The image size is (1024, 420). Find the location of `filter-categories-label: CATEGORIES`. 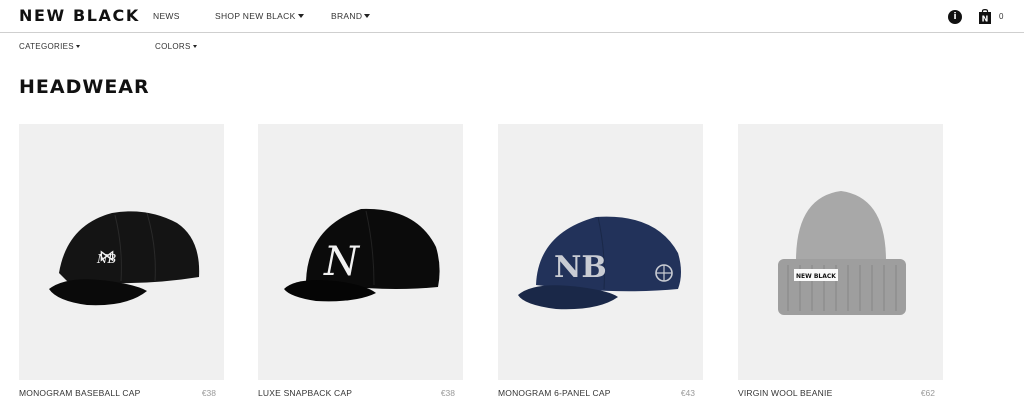

filter-categories-label: CATEGORIES is located at coordinates (46, 46).